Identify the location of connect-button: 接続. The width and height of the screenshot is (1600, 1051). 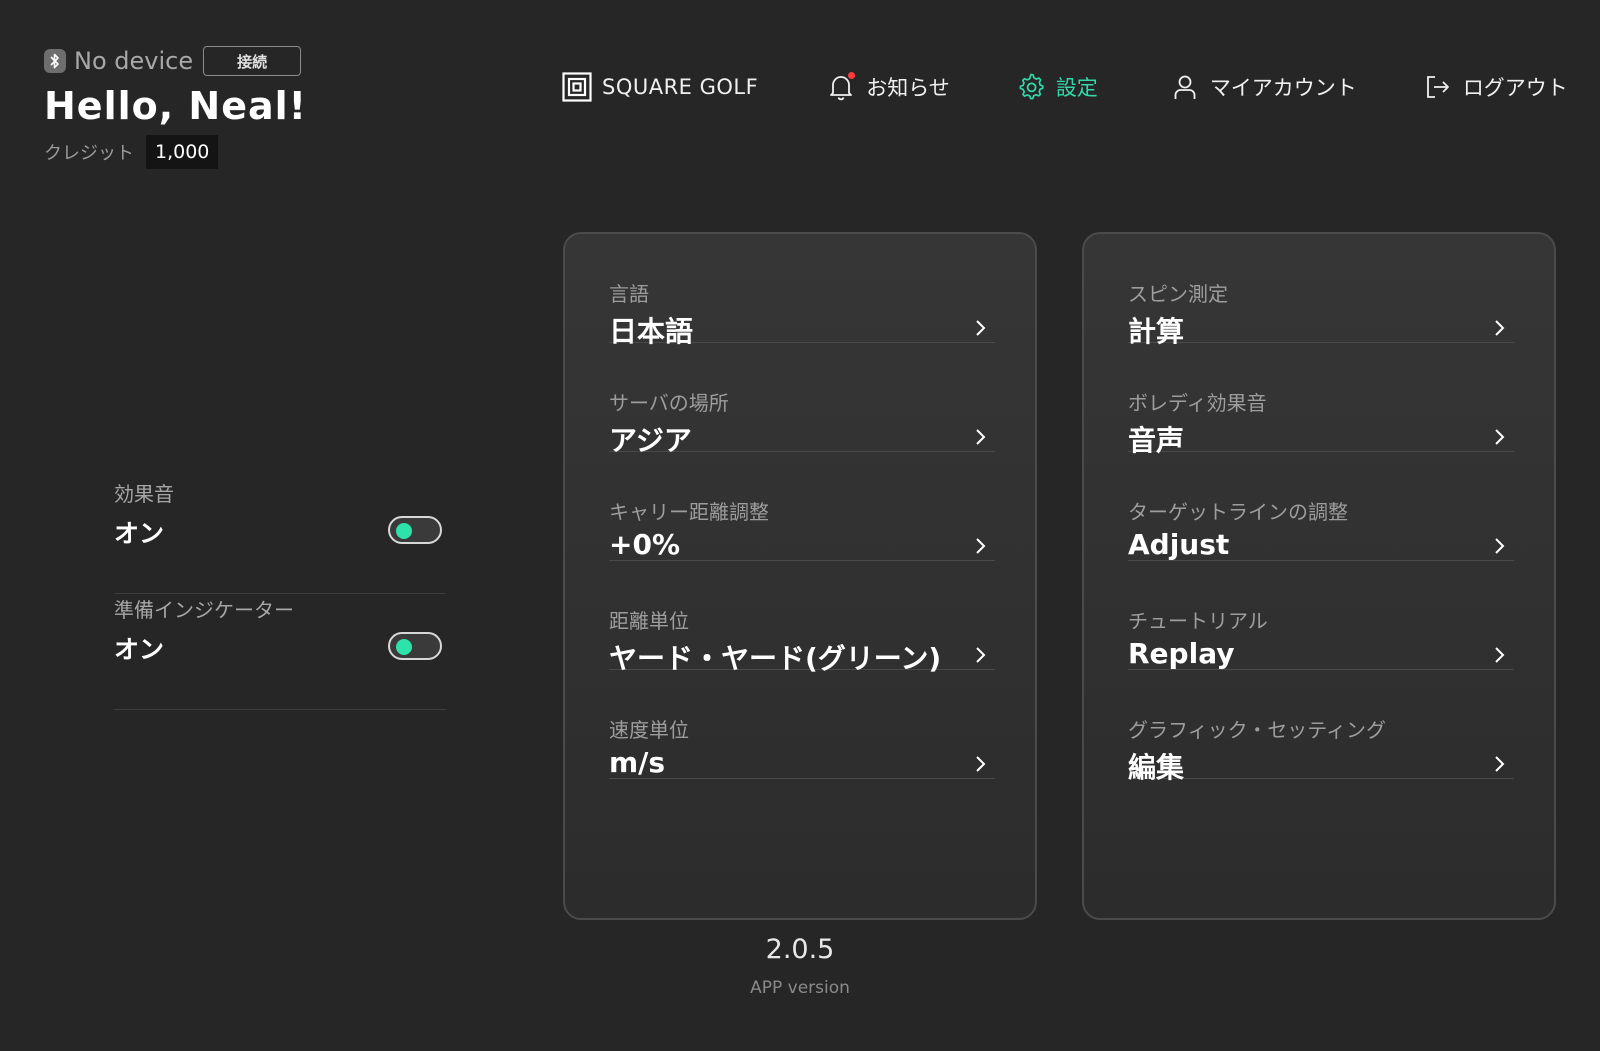
(252, 61).